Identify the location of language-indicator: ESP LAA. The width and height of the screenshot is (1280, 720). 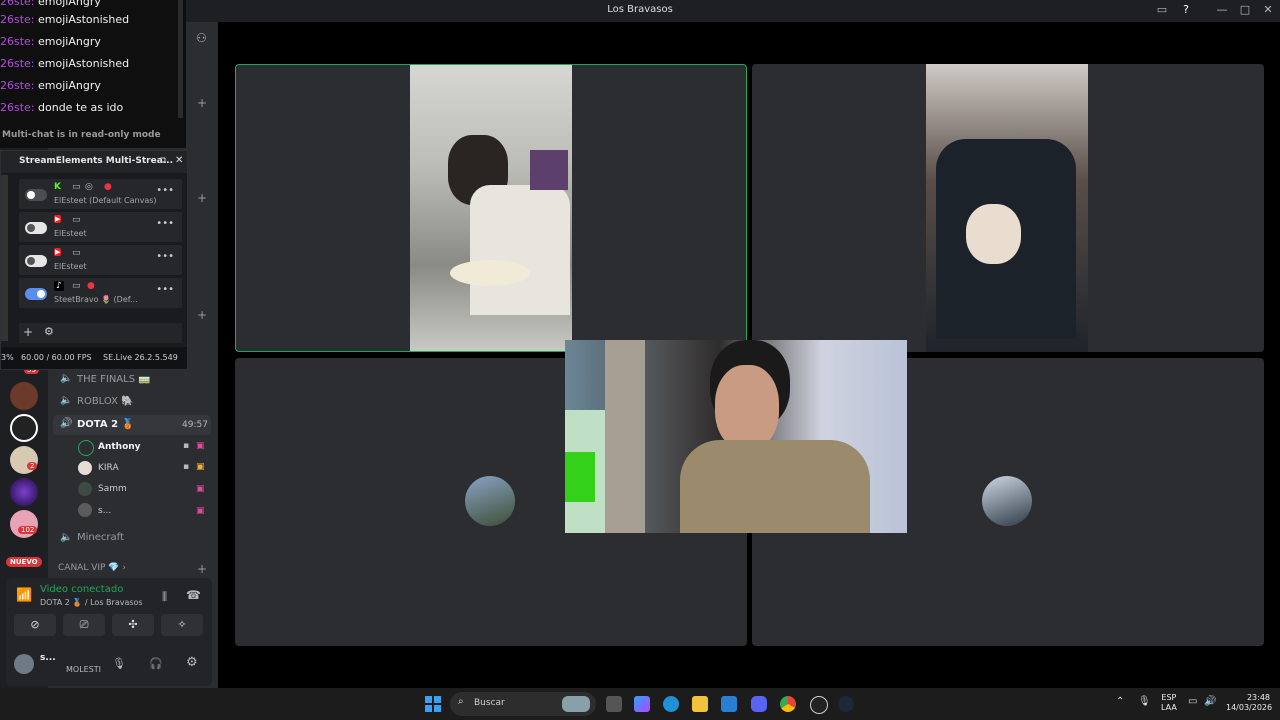
(1169, 703).